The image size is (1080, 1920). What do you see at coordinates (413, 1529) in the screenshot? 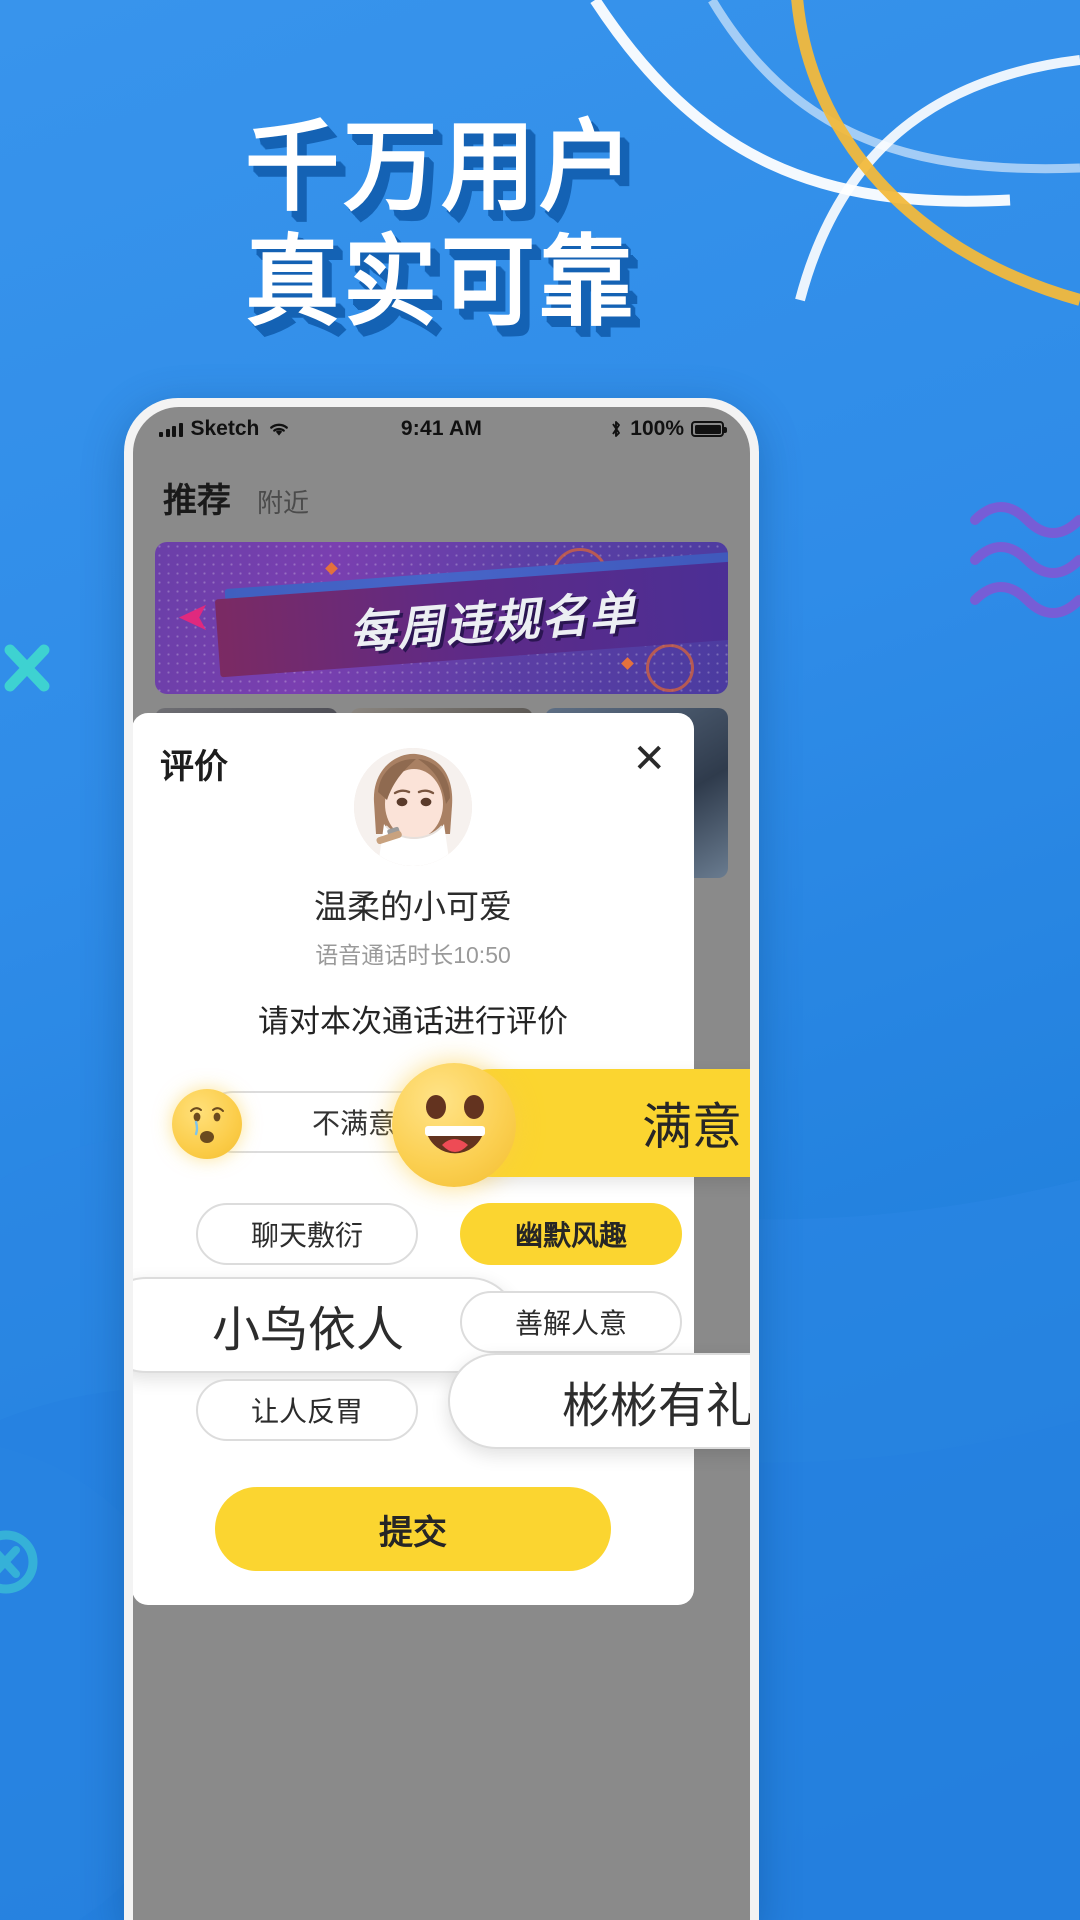
I see `submit-button: 提交` at bounding box center [413, 1529].